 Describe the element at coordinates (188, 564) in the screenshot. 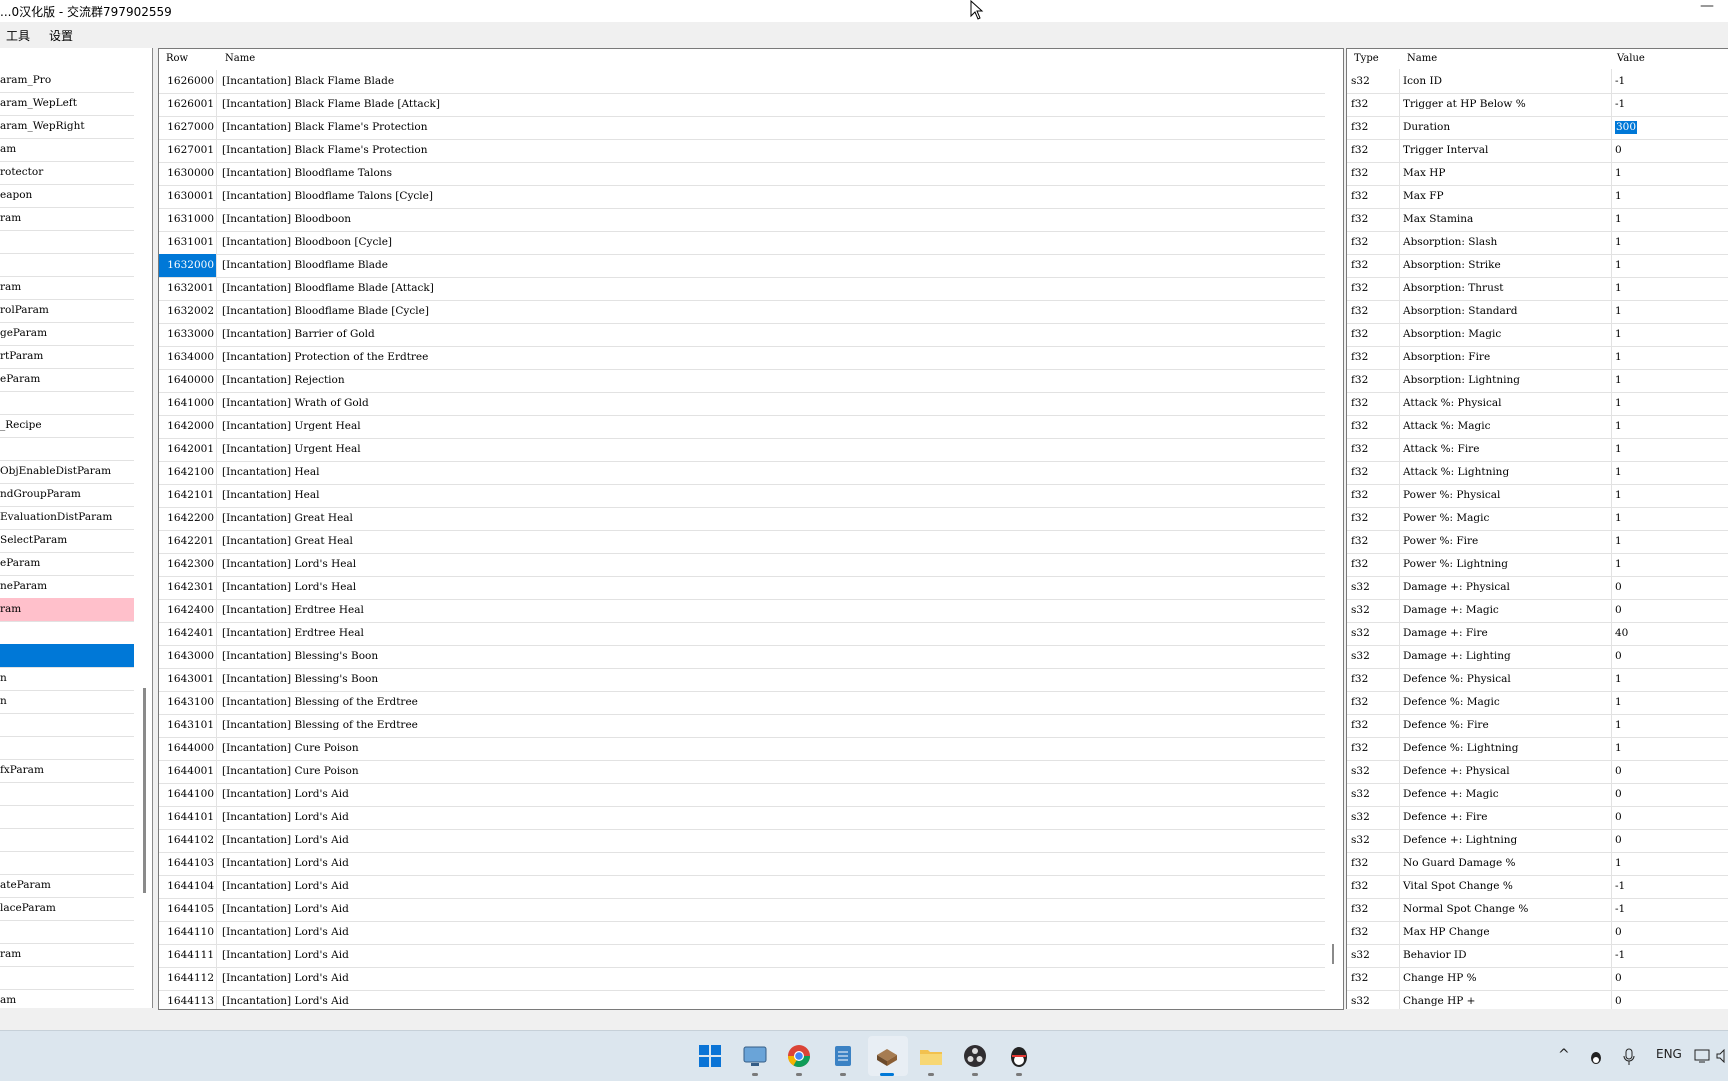

I see `row-id-cell: 1642300` at that location.